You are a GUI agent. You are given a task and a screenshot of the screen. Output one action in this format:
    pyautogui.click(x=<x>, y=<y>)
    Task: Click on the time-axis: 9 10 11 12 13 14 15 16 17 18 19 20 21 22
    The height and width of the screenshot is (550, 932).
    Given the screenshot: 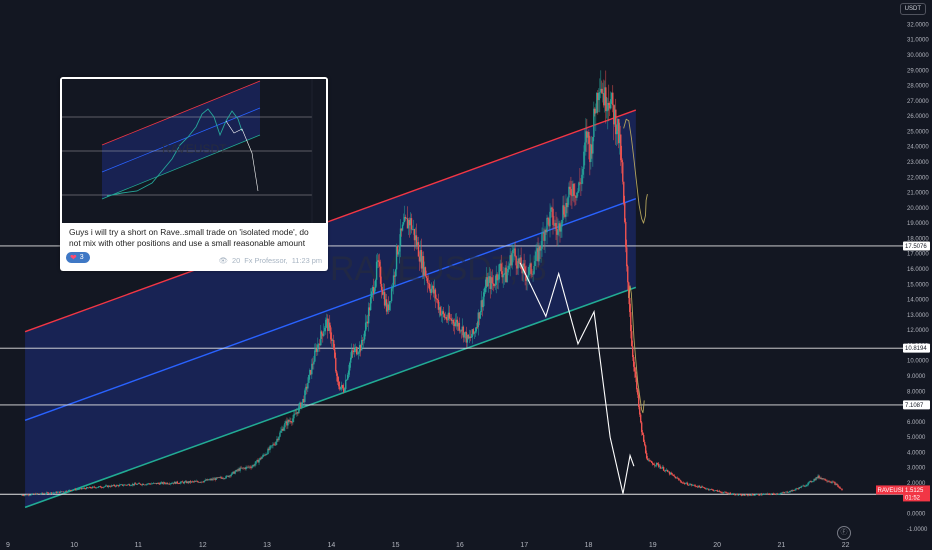 What is the action you would take?
    pyautogui.click(x=428, y=545)
    